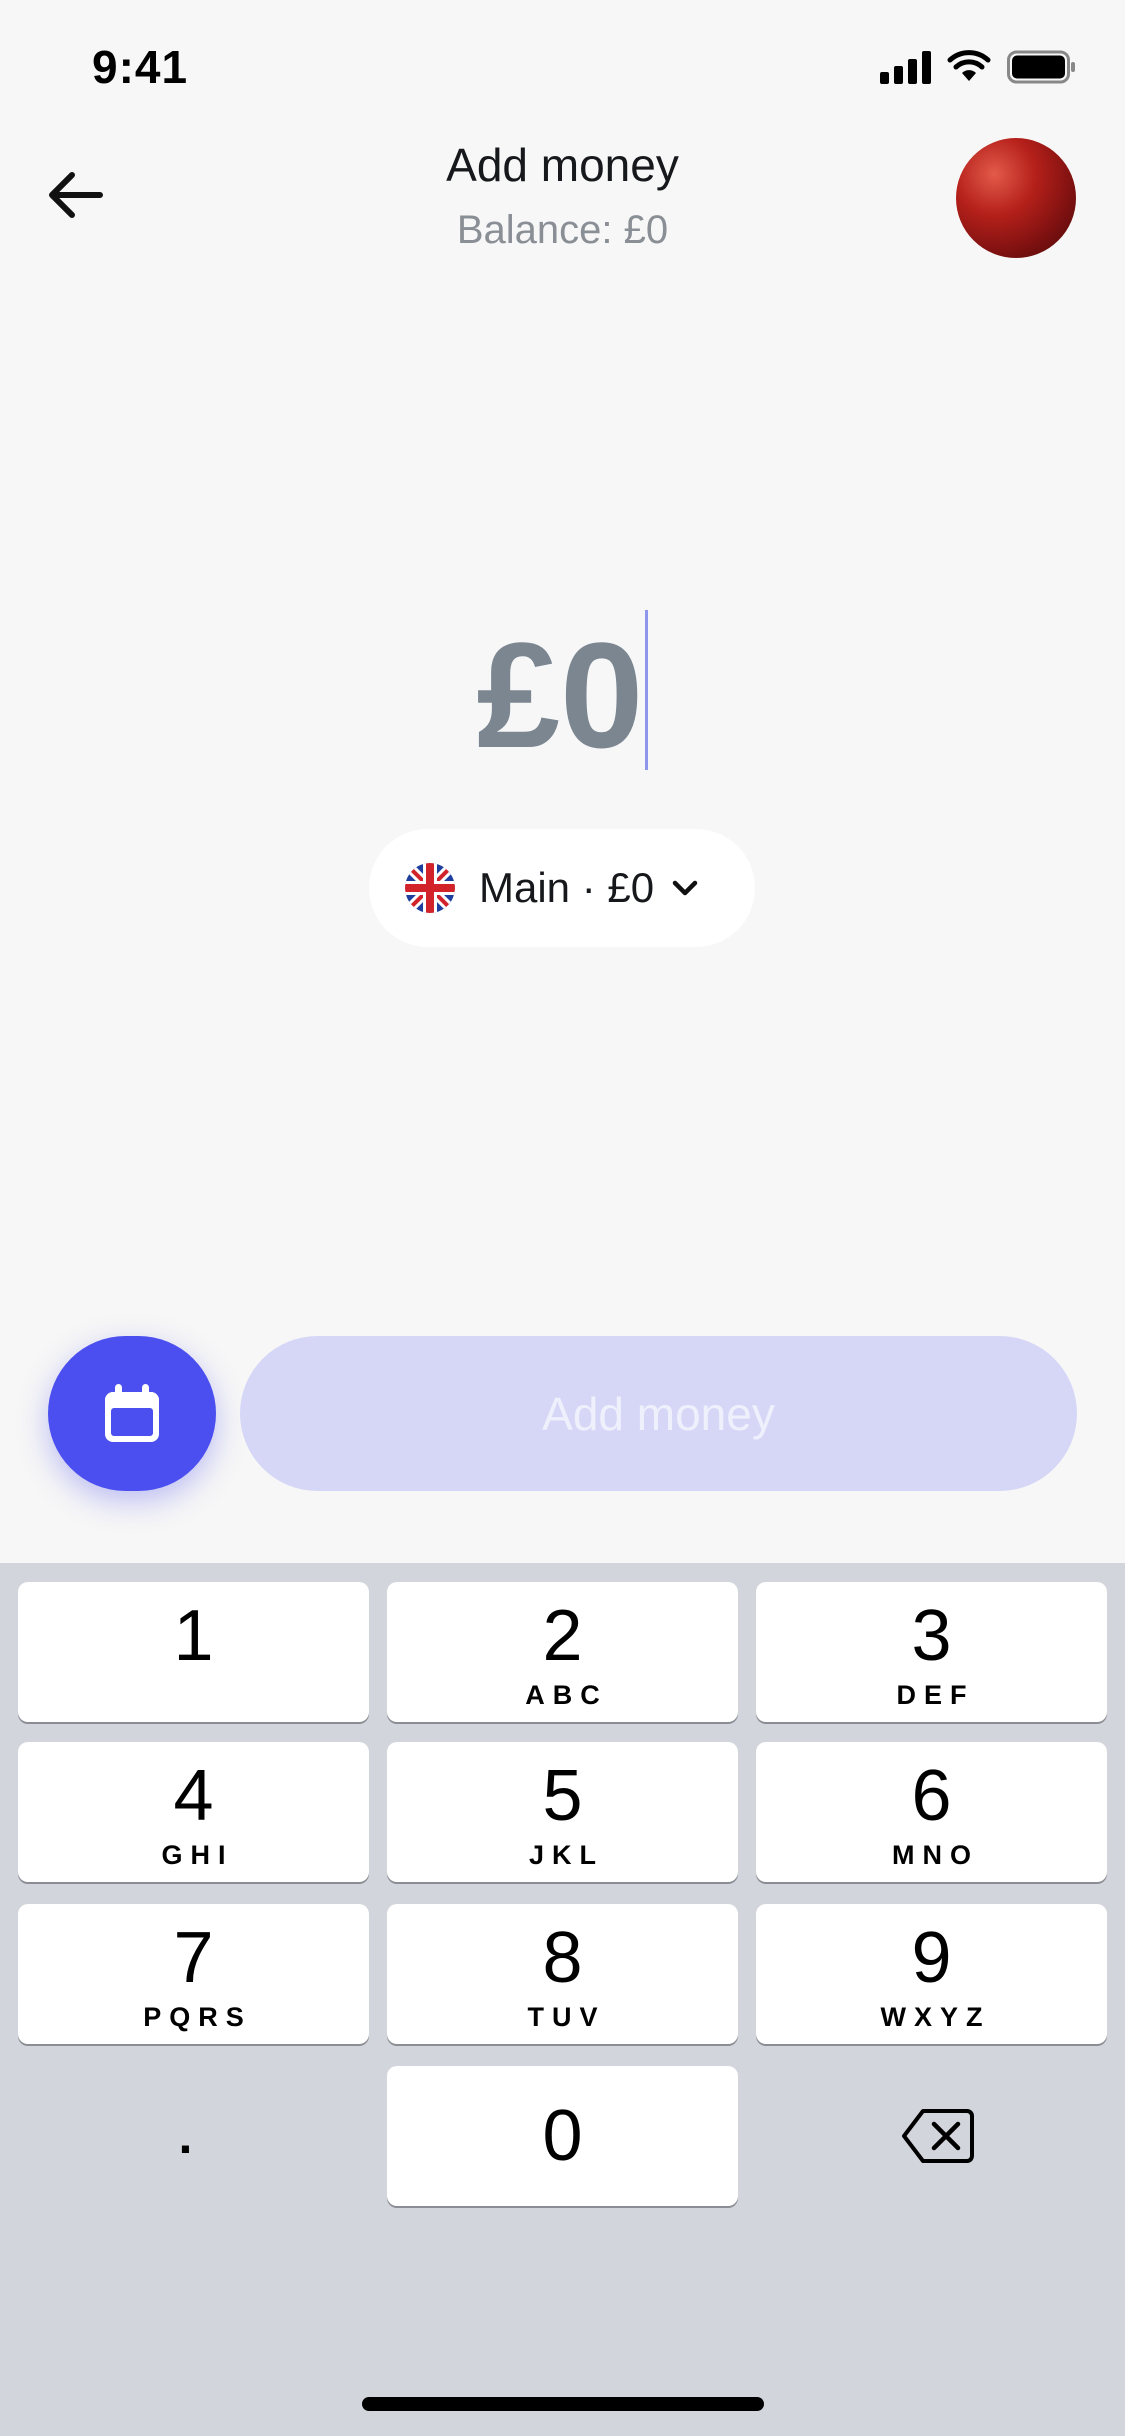  Describe the element at coordinates (1041, 67) in the screenshot. I see `battery-icon` at that location.